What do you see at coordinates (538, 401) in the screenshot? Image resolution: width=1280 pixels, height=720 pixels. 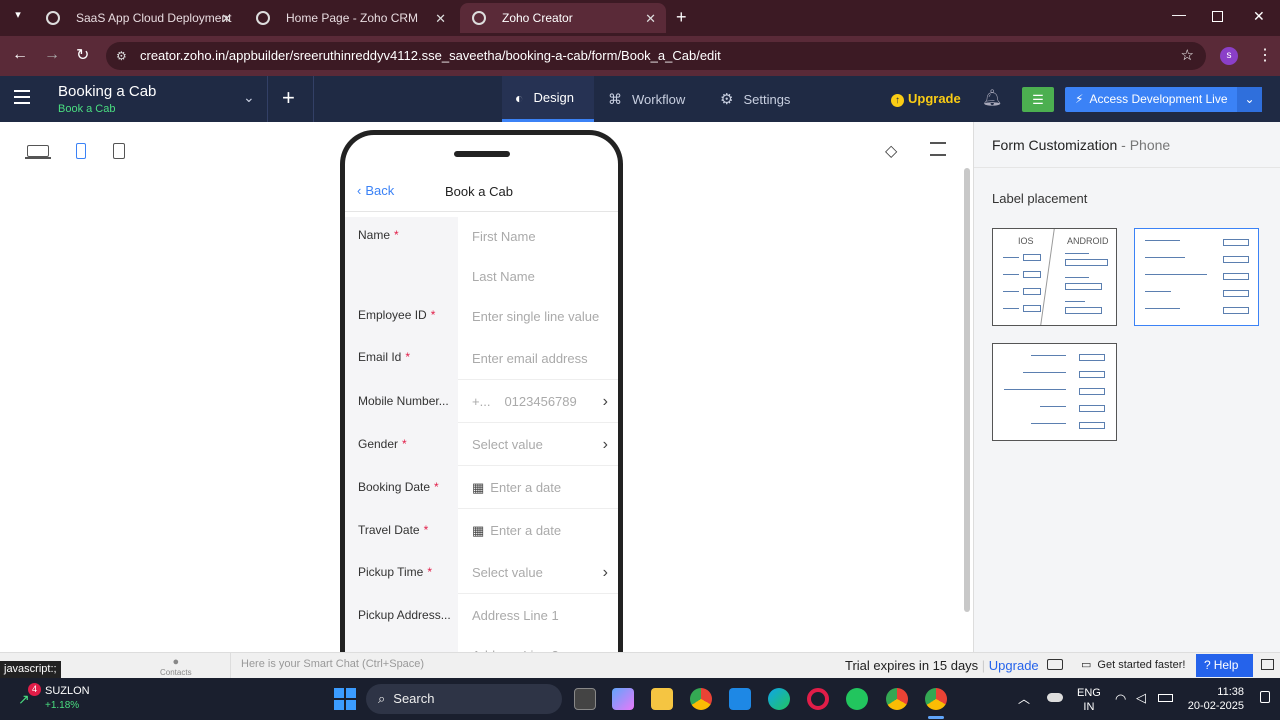 I see `mobile-number-input: +... 0123456789 ›` at bounding box center [538, 401].